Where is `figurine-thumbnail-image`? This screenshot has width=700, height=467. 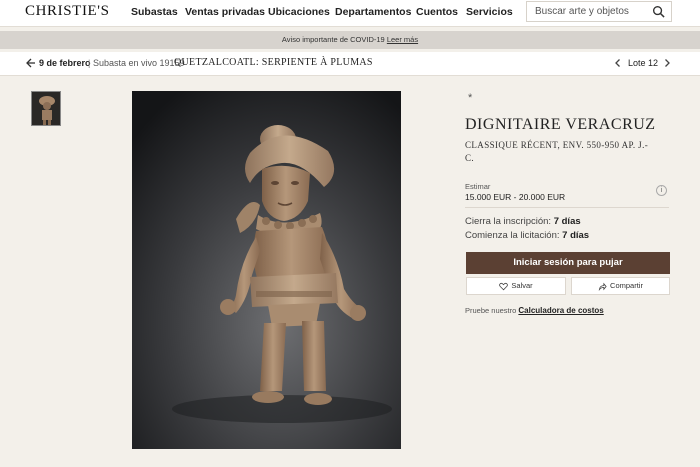 figurine-thumbnail-image is located at coordinates (46, 108).